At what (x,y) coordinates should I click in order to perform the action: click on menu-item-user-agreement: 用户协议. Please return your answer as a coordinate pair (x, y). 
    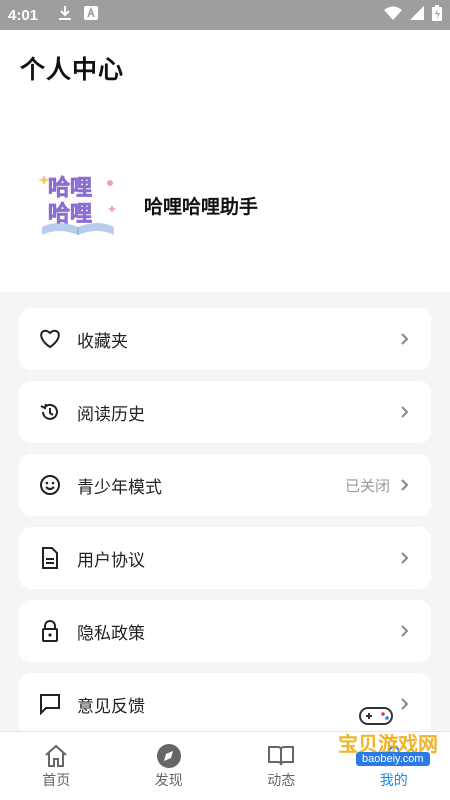
    Looking at the image, I should click on (225, 558).